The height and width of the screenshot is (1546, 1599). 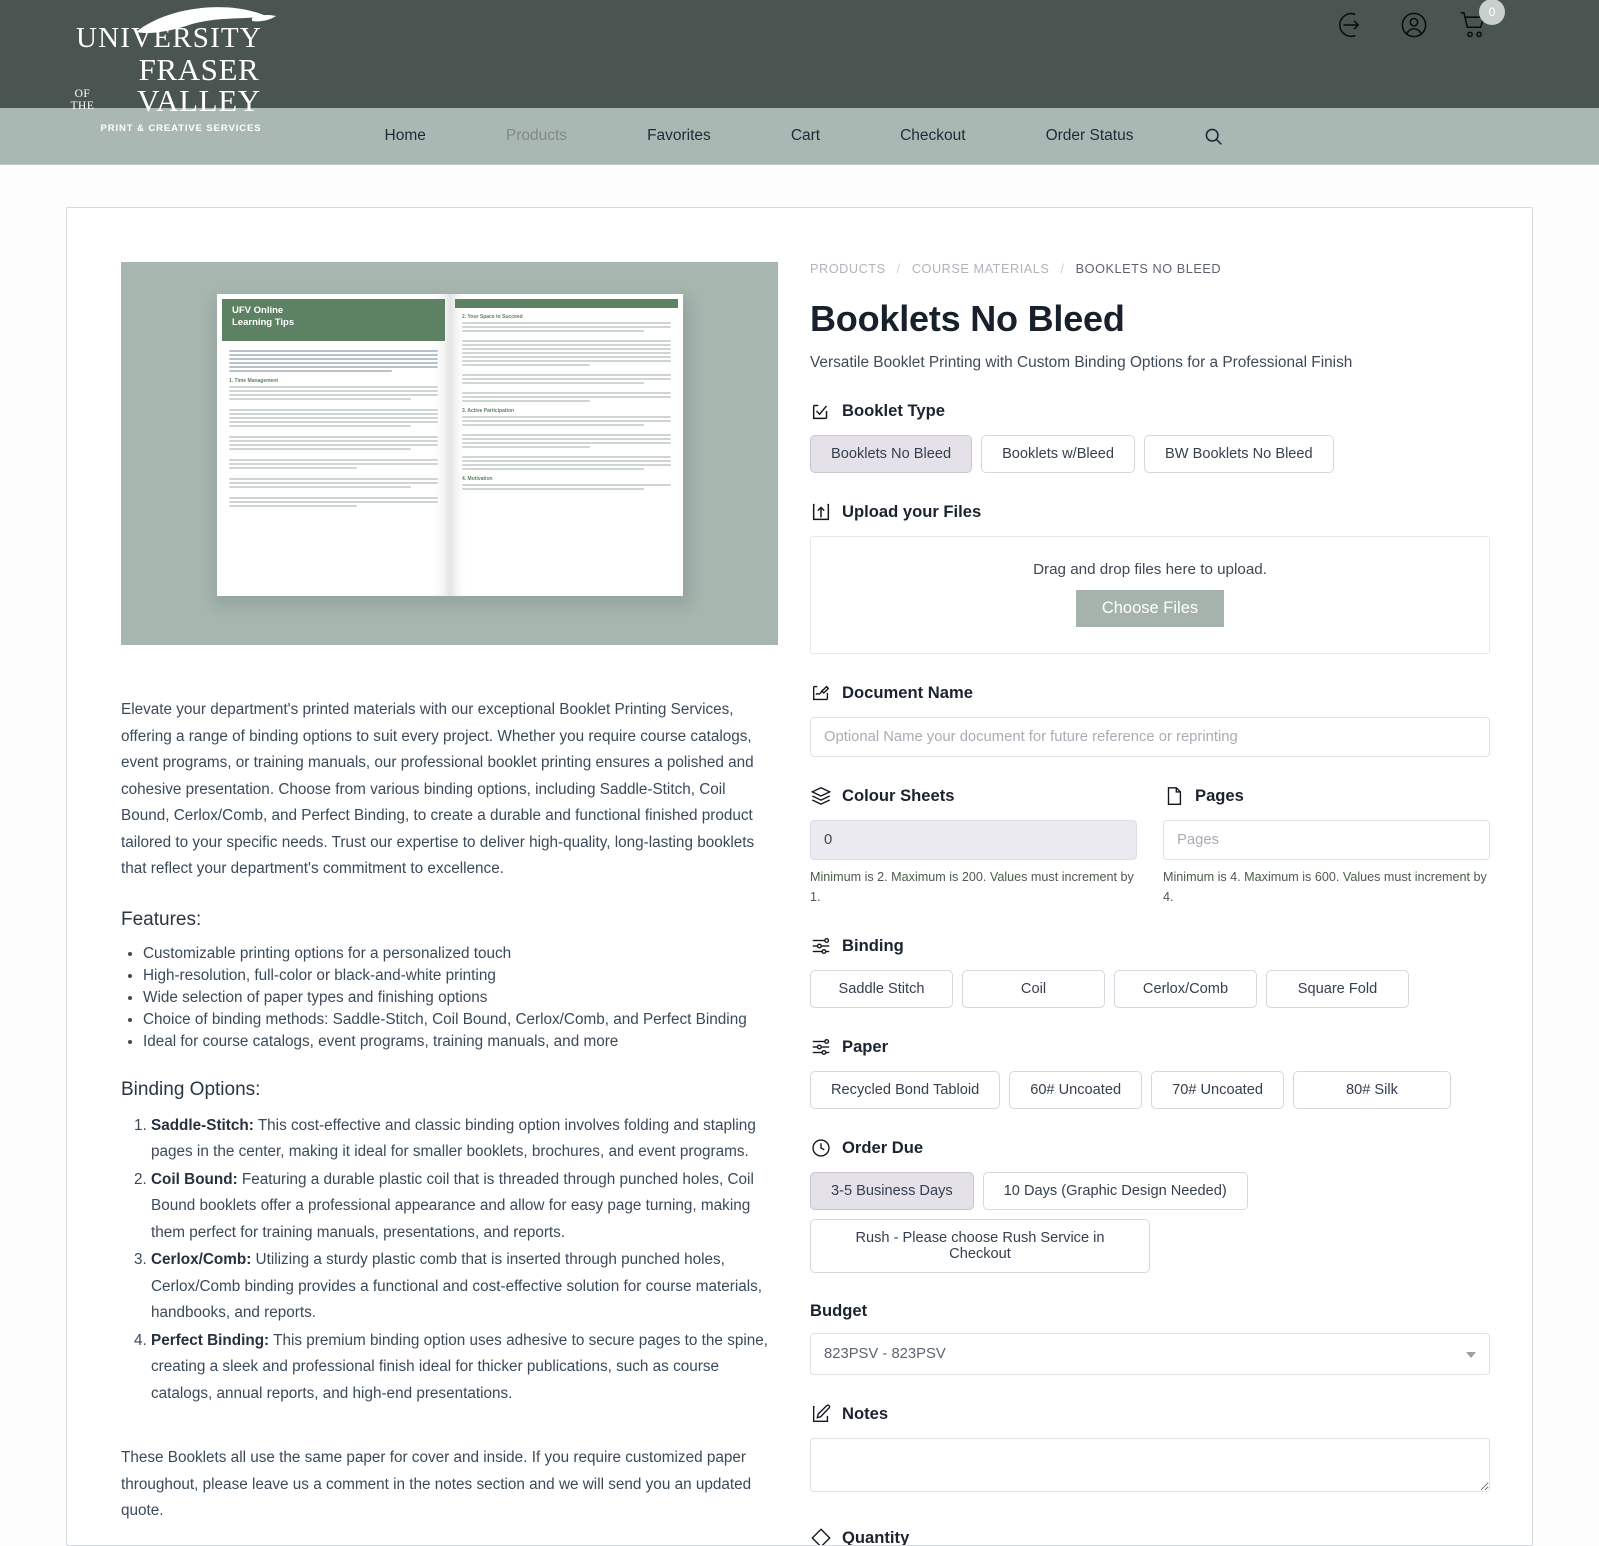 I want to click on field-label: Quantity, so click(x=876, y=1536).